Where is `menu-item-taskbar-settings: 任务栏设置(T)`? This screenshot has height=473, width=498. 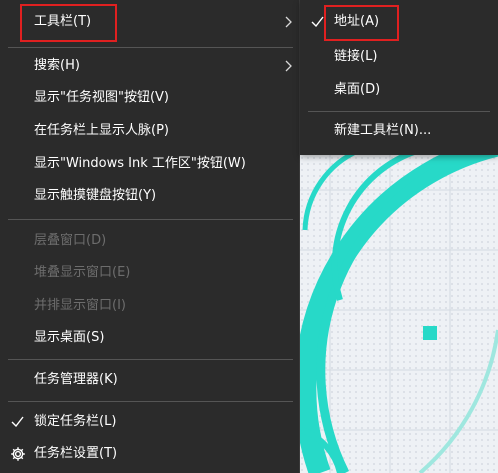 menu-item-taskbar-settings: 任务栏设置(T) is located at coordinates (150, 454).